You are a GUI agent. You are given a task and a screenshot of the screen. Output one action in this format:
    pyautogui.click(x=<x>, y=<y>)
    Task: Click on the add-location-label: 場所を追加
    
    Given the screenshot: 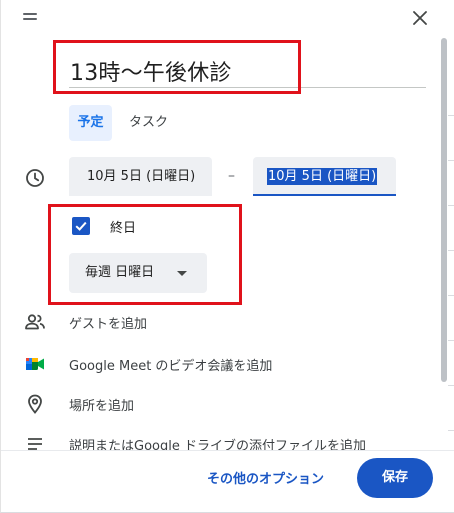 What is the action you would take?
    pyautogui.click(x=102, y=406)
    